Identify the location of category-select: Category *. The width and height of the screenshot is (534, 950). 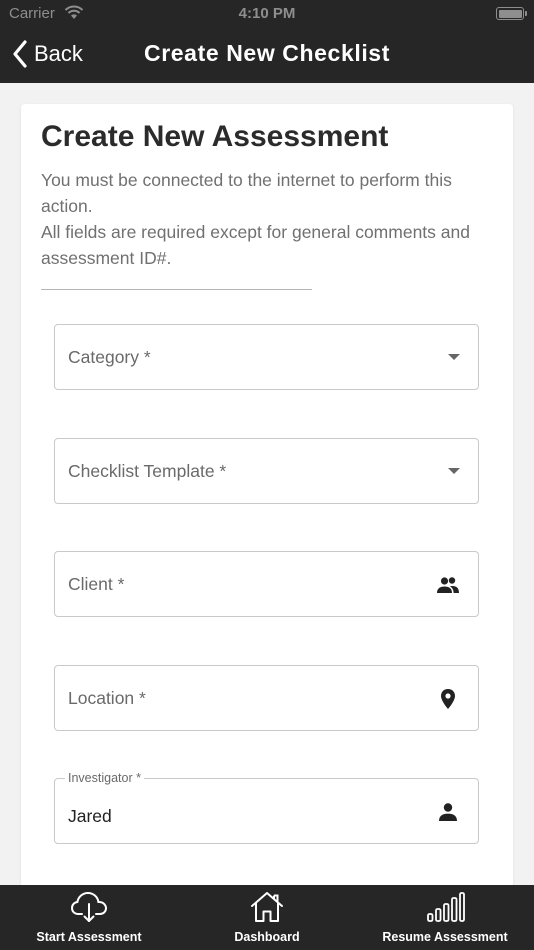
(266, 357).